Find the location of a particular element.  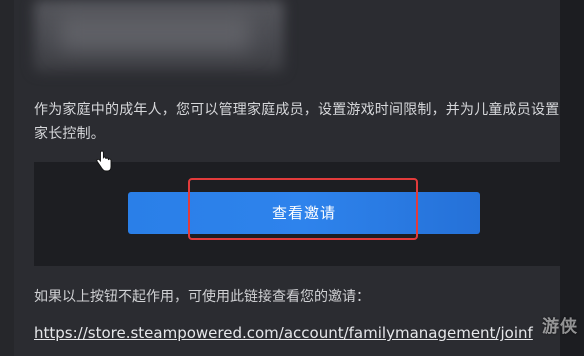

blurred-header-detail is located at coordinates (155, 32).